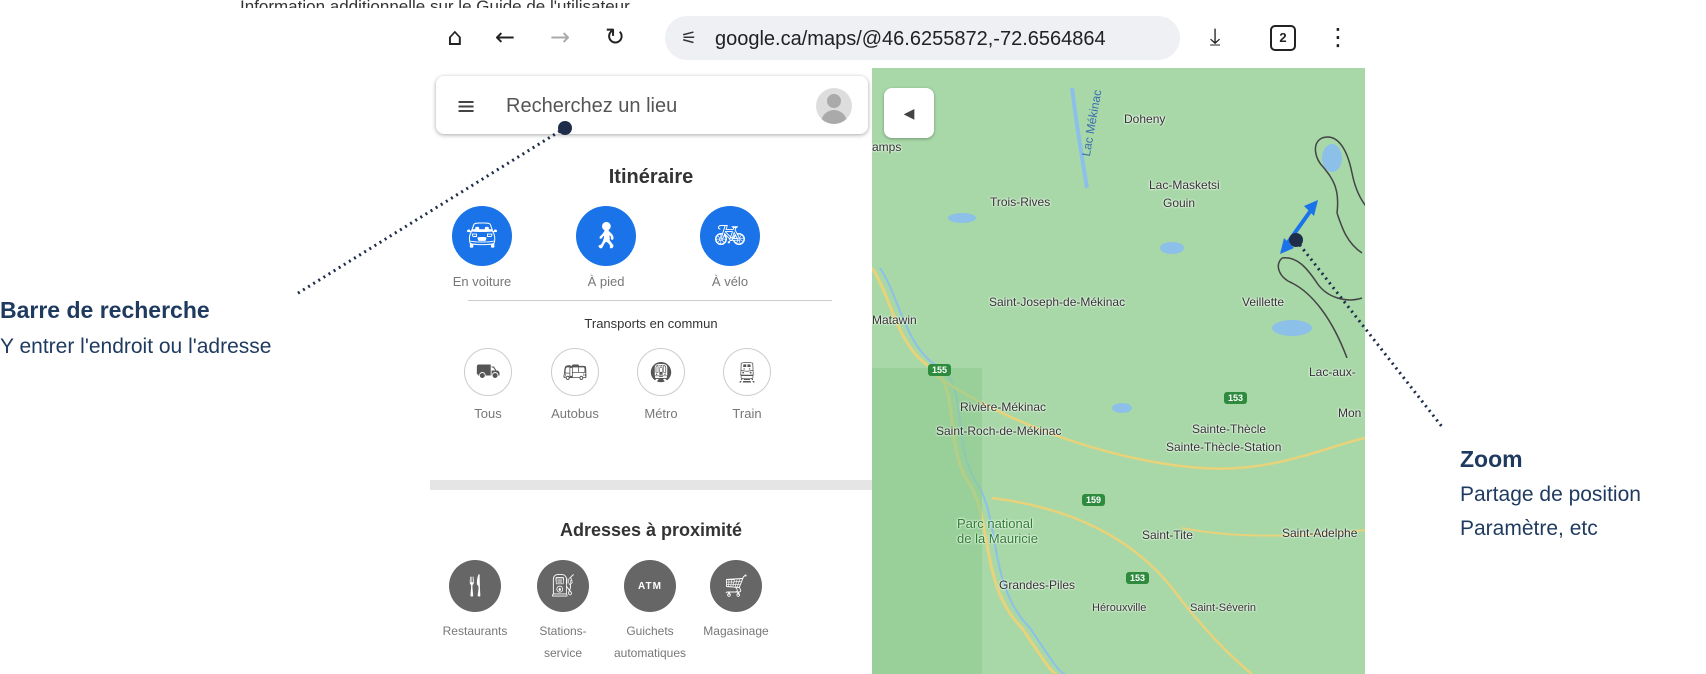  I want to click on divider, so click(650, 300).